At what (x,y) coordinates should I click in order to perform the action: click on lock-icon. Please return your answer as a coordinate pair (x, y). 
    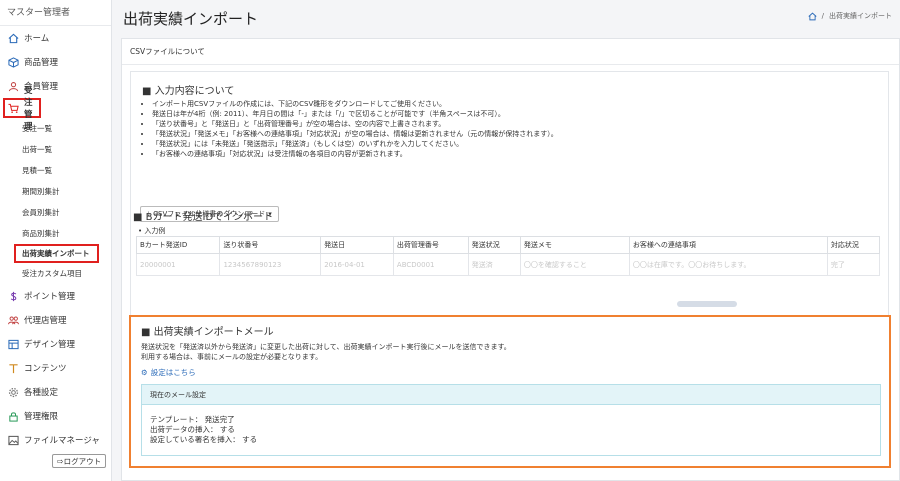
    Looking at the image, I should click on (13, 416).